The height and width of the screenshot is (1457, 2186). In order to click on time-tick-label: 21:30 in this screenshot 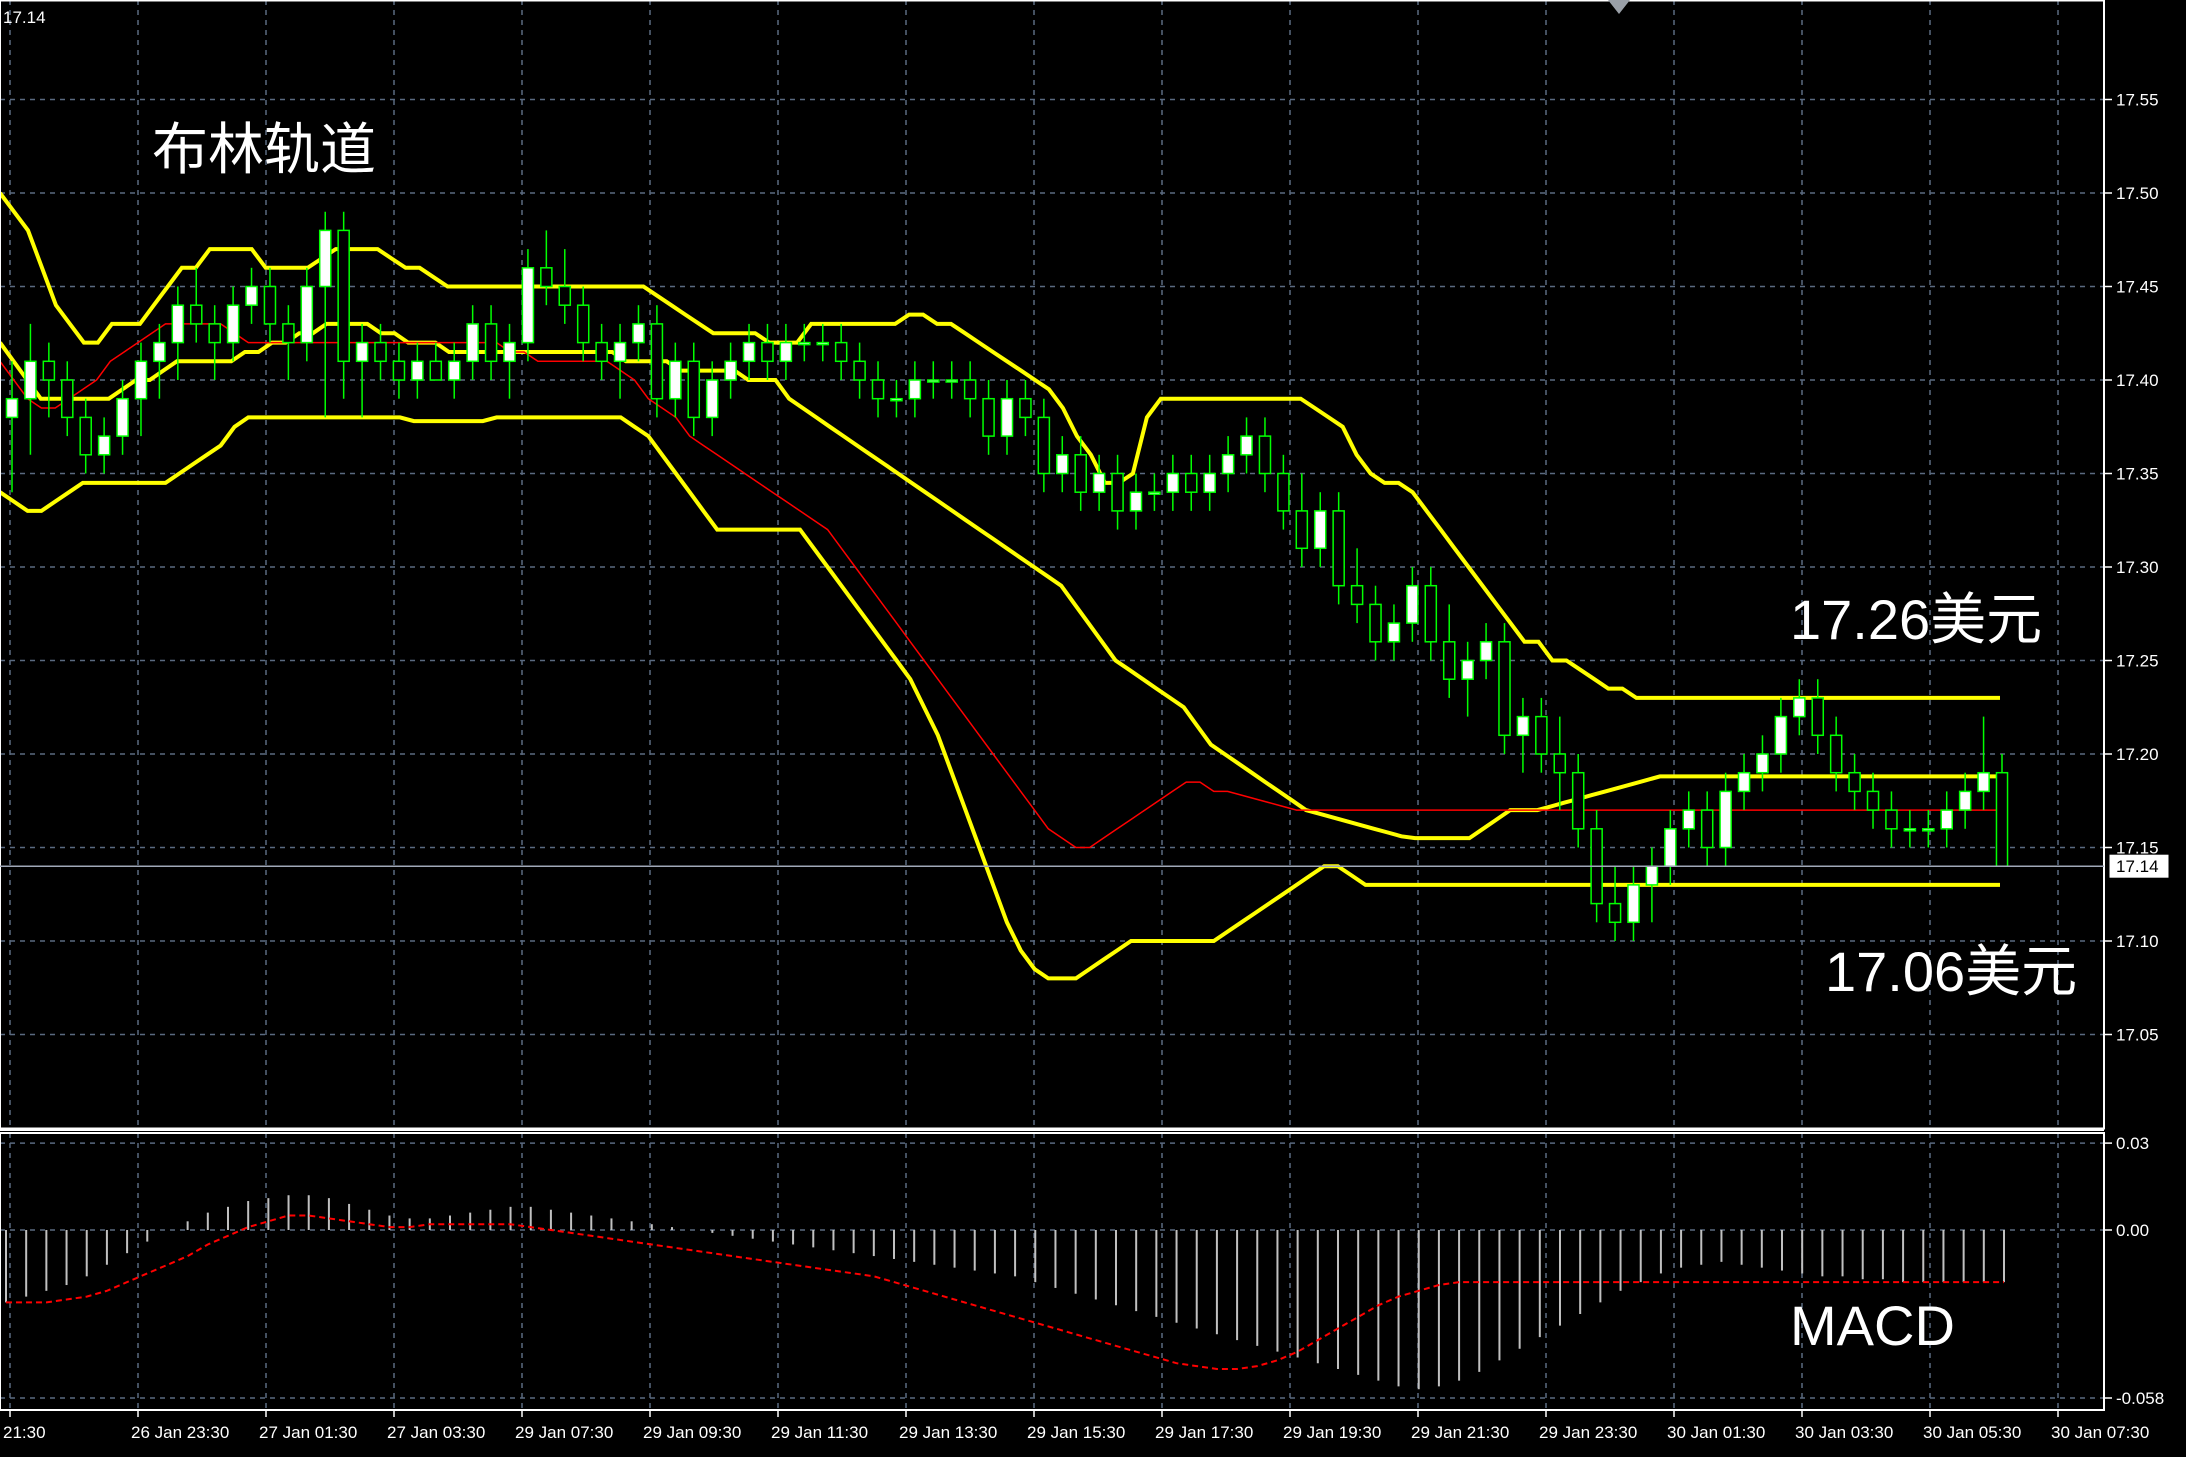, I will do `click(24, 1432)`.